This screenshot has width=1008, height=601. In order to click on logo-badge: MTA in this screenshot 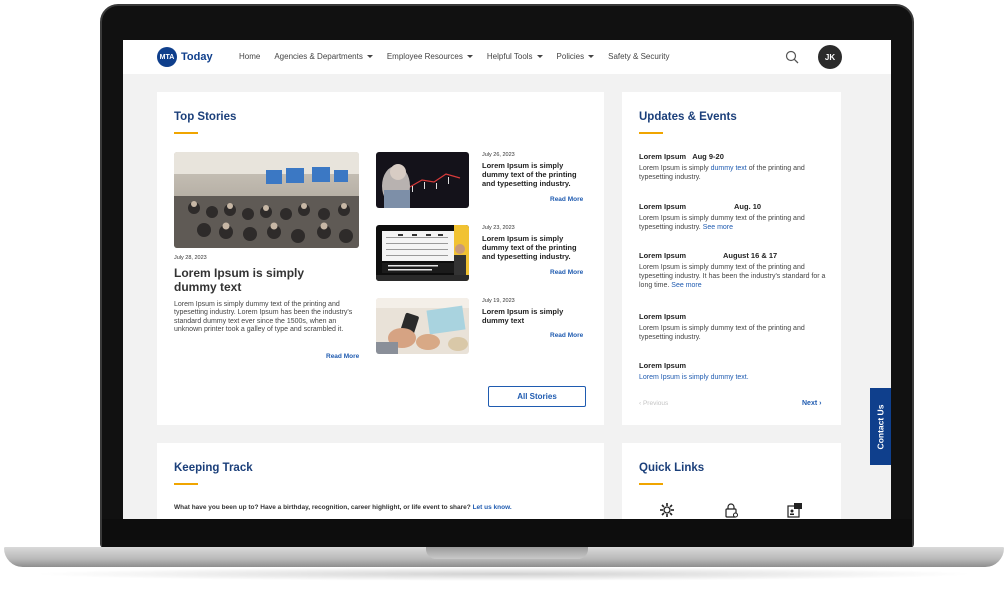, I will do `click(167, 57)`.